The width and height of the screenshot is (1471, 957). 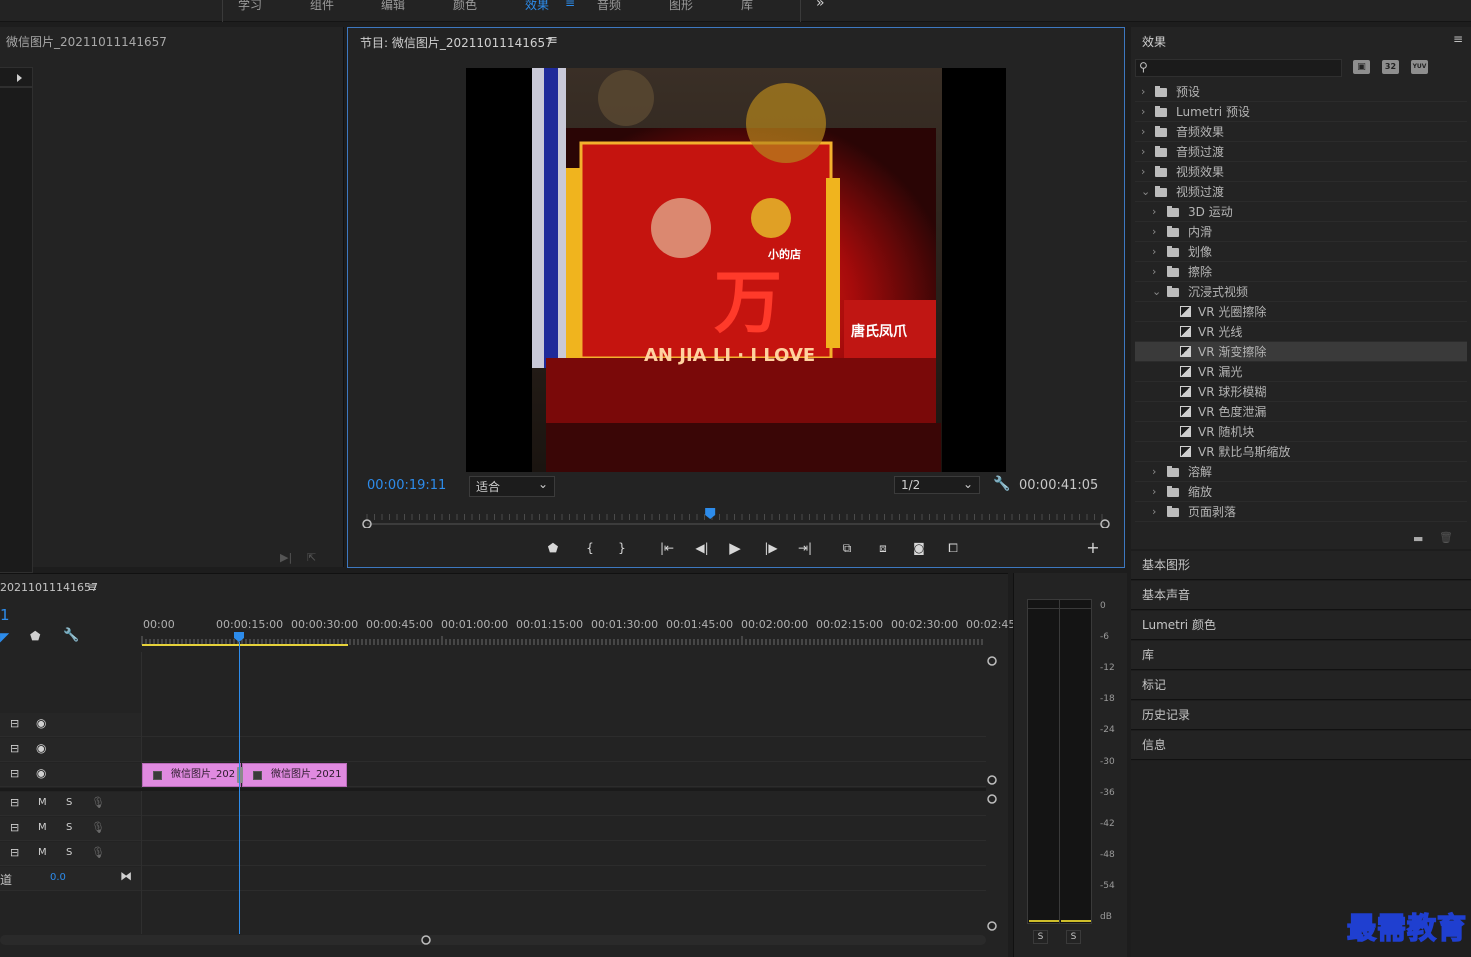 I want to click on effects-tree-item: › 3D 运动, so click(x=1301, y=212).